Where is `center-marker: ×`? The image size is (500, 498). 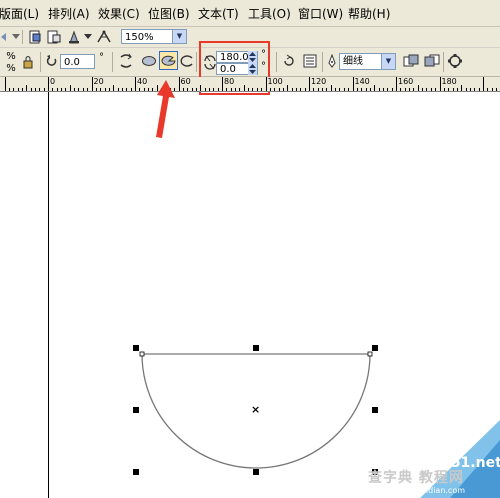
center-marker: × is located at coordinates (255, 409).